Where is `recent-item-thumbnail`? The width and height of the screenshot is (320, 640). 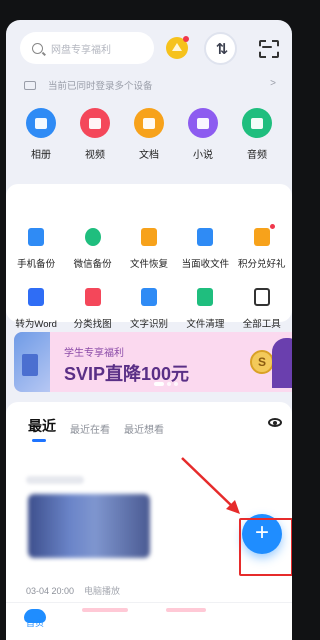
recent-item-thumbnail is located at coordinates (89, 526).